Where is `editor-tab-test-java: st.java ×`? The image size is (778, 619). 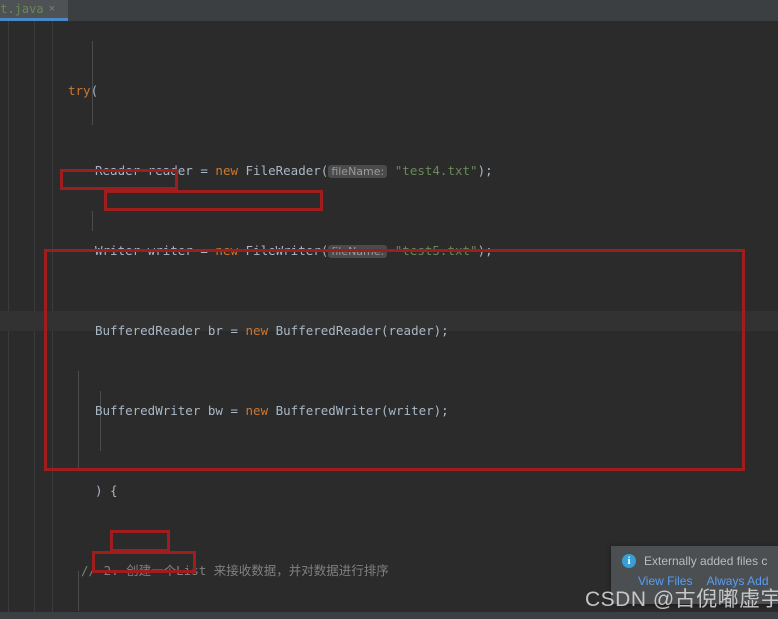 editor-tab-test-java: st.java × is located at coordinates (34, 10).